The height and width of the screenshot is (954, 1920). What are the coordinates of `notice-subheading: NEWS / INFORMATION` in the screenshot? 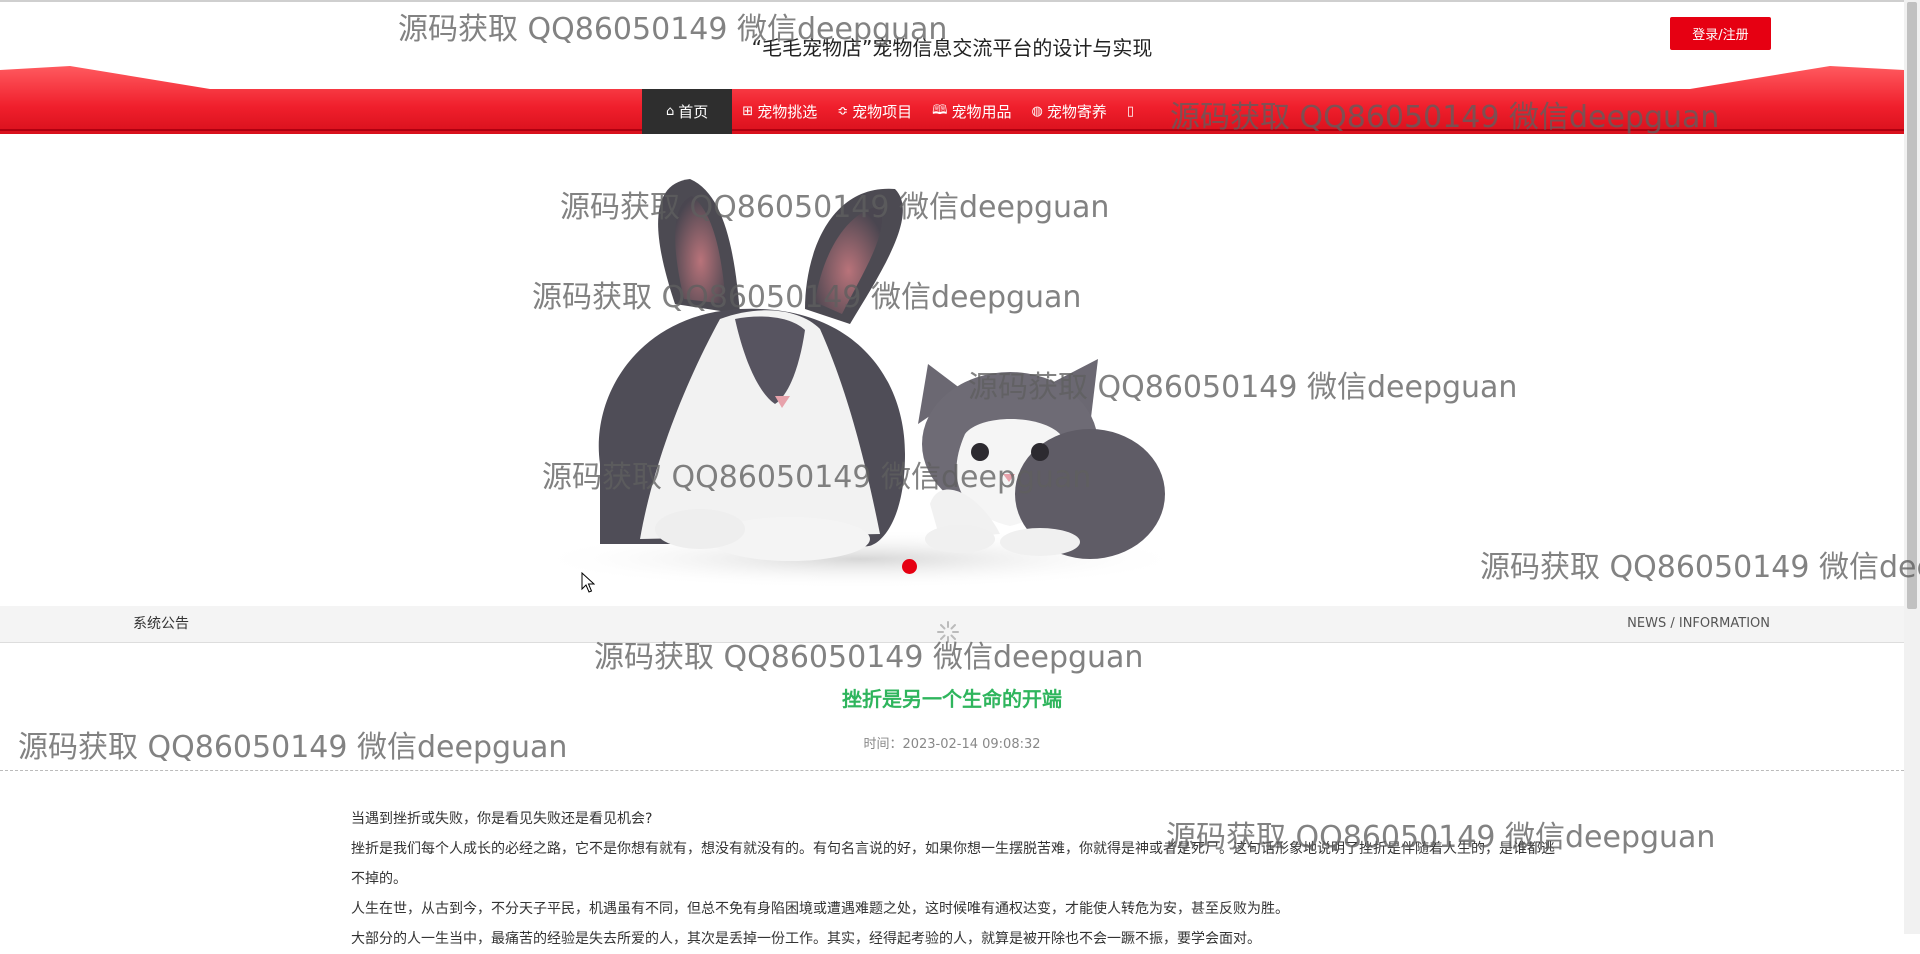 It's located at (1698, 623).